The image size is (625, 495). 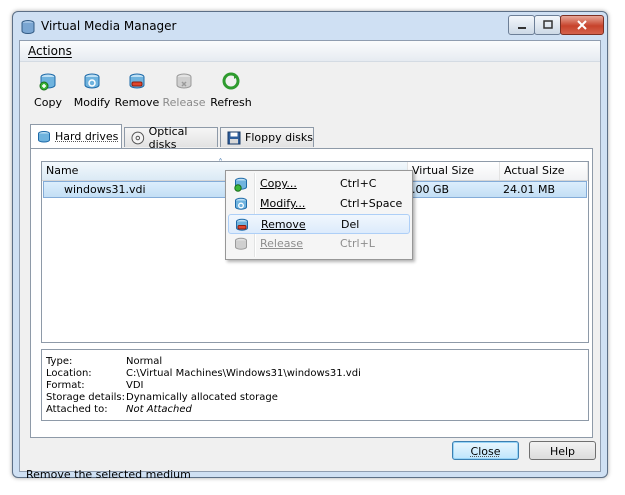 I want to click on context-menu-remove-shortcut: Del, so click(x=350, y=224).